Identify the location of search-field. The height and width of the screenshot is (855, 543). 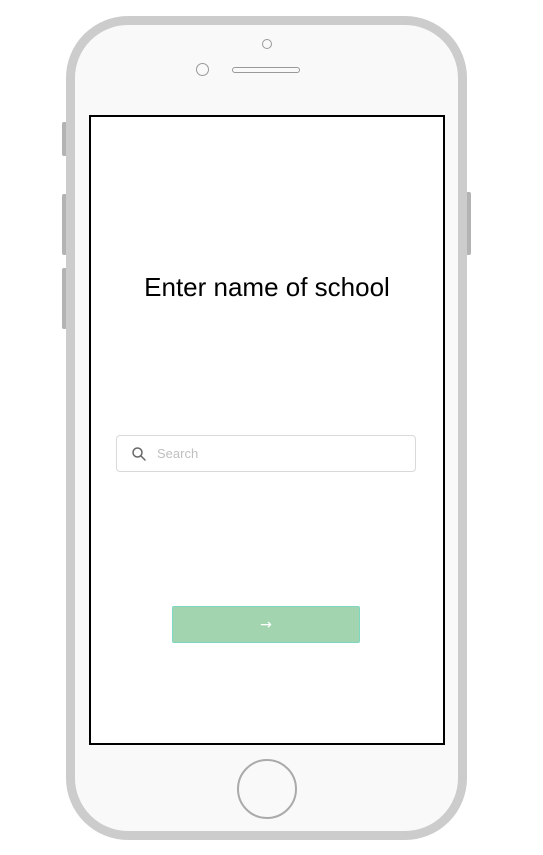
(266, 453).